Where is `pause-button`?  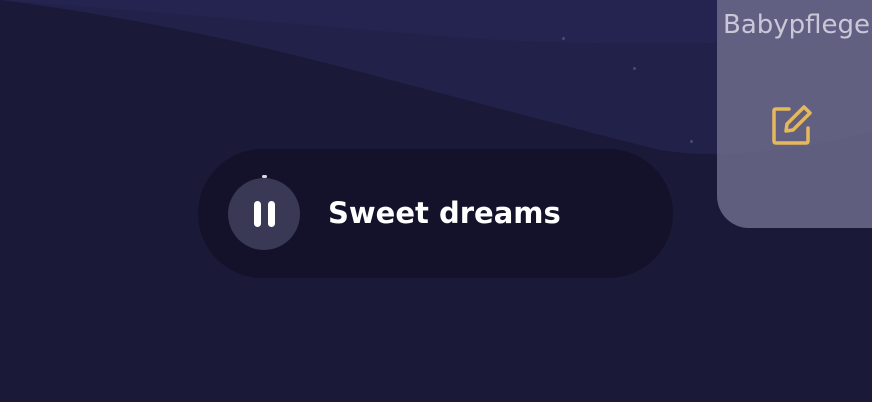 pause-button is located at coordinates (264, 214).